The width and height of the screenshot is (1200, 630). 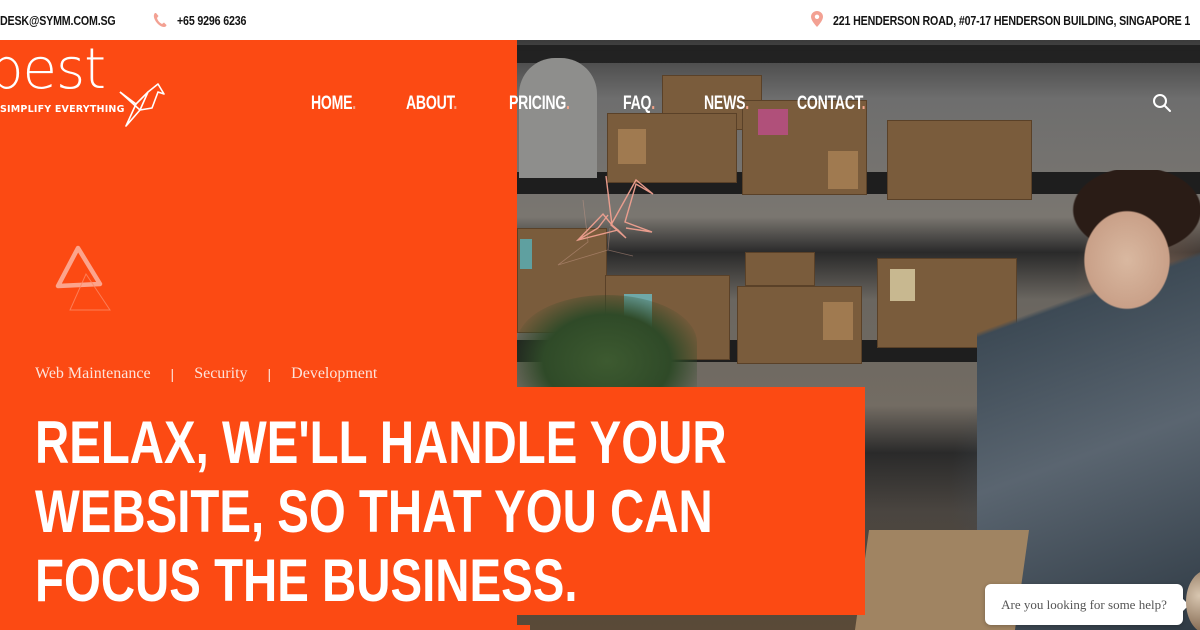 What do you see at coordinates (93, 373) in the screenshot?
I see `service-web-maintenance: Web Maintenance` at bounding box center [93, 373].